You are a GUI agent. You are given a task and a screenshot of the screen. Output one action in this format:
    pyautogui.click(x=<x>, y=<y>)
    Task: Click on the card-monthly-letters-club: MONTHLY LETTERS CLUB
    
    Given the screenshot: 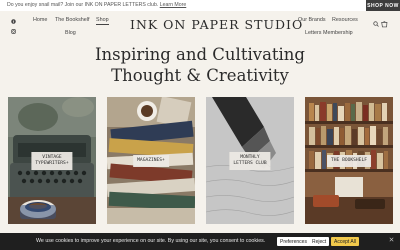 What is the action you would take?
    pyautogui.click(x=250, y=160)
    